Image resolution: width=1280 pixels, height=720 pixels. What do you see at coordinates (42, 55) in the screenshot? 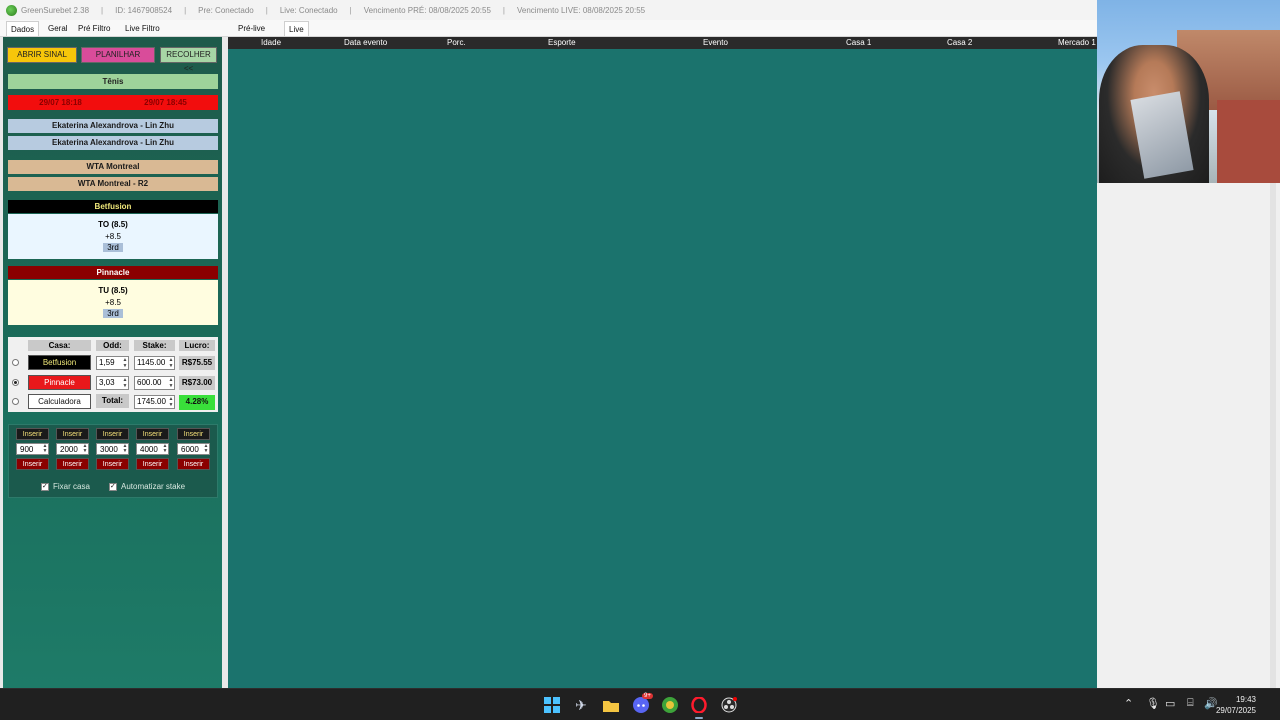
I see `abrir-sinal-button: ABRIR SINAL` at bounding box center [42, 55].